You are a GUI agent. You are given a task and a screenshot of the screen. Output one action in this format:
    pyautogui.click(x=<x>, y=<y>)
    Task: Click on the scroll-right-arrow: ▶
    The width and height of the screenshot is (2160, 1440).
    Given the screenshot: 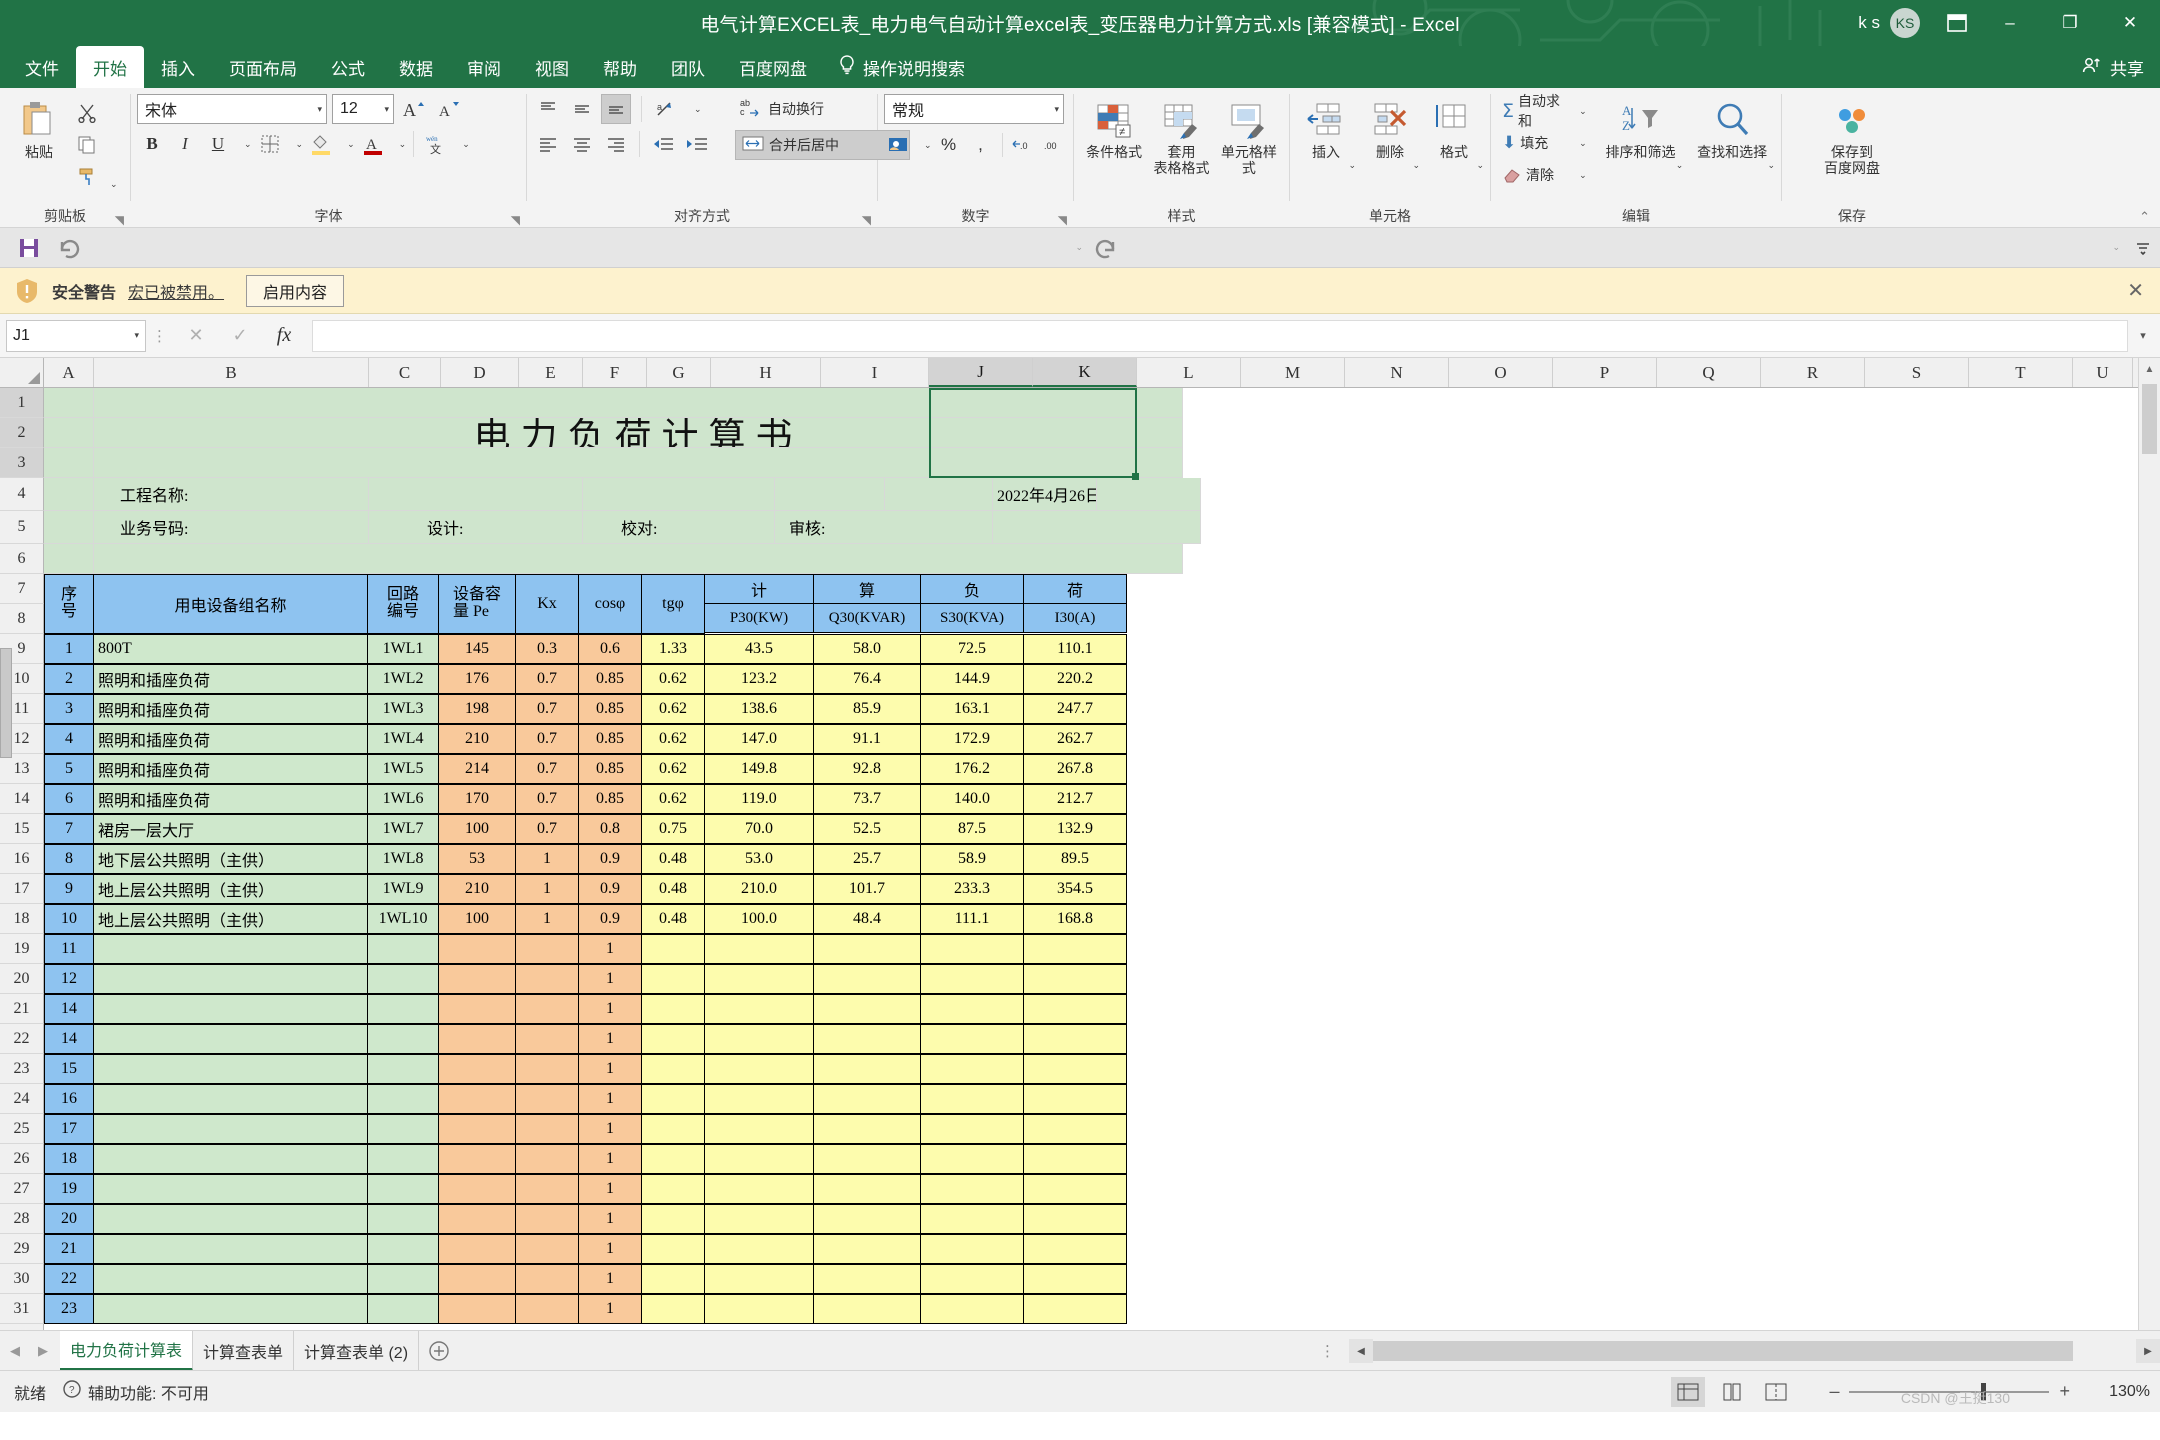 What is the action you would take?
    pyautogui.click(x=2148, y=1351)
    